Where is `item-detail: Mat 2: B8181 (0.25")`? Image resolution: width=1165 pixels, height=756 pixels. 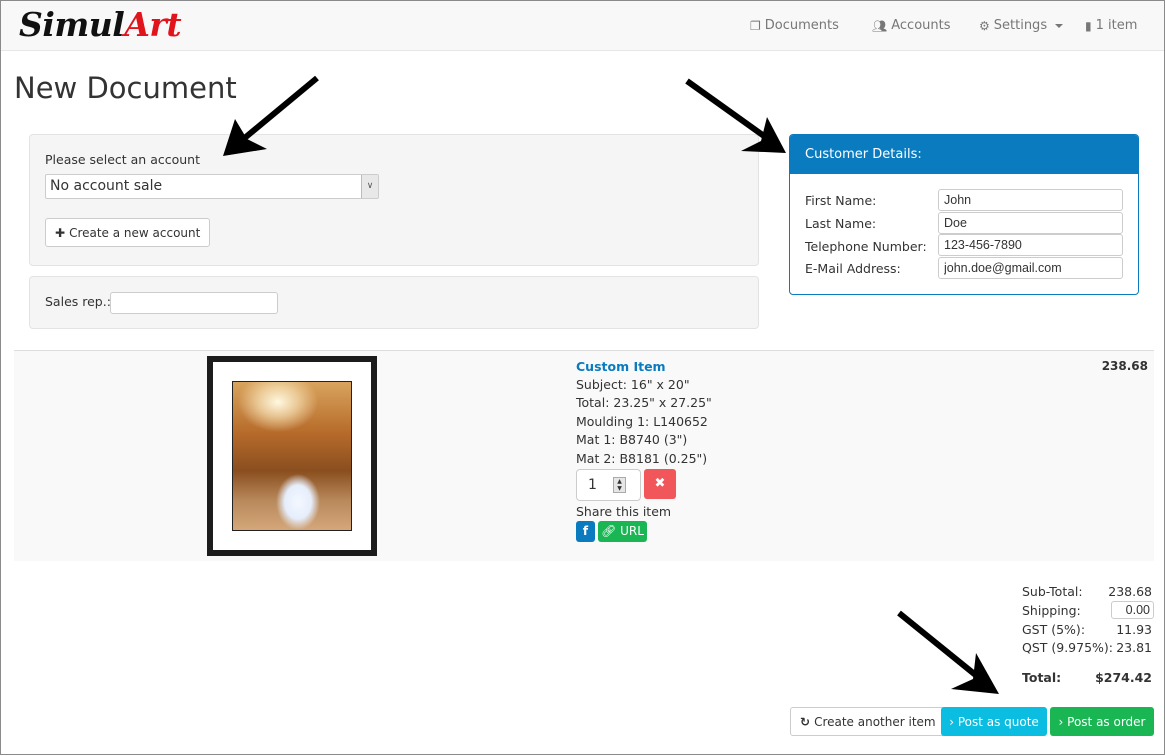 item-detail: Mat 2: B8181 (0.25") is located at coordinates (642, 458).